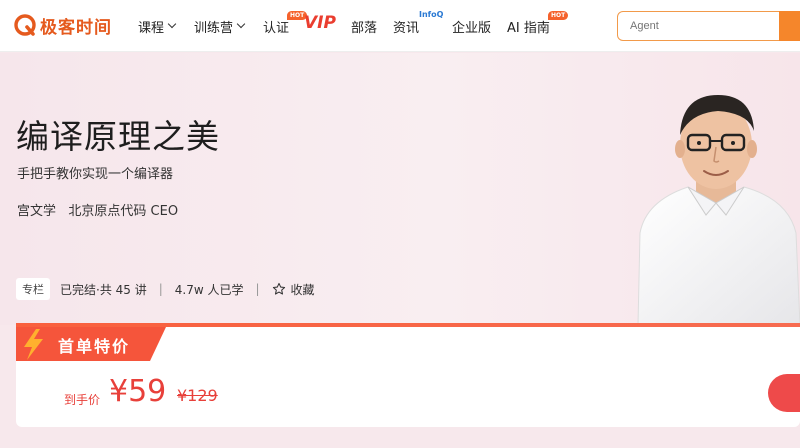  I want to click on nav-certification-label: 认证, so click(276, 28).